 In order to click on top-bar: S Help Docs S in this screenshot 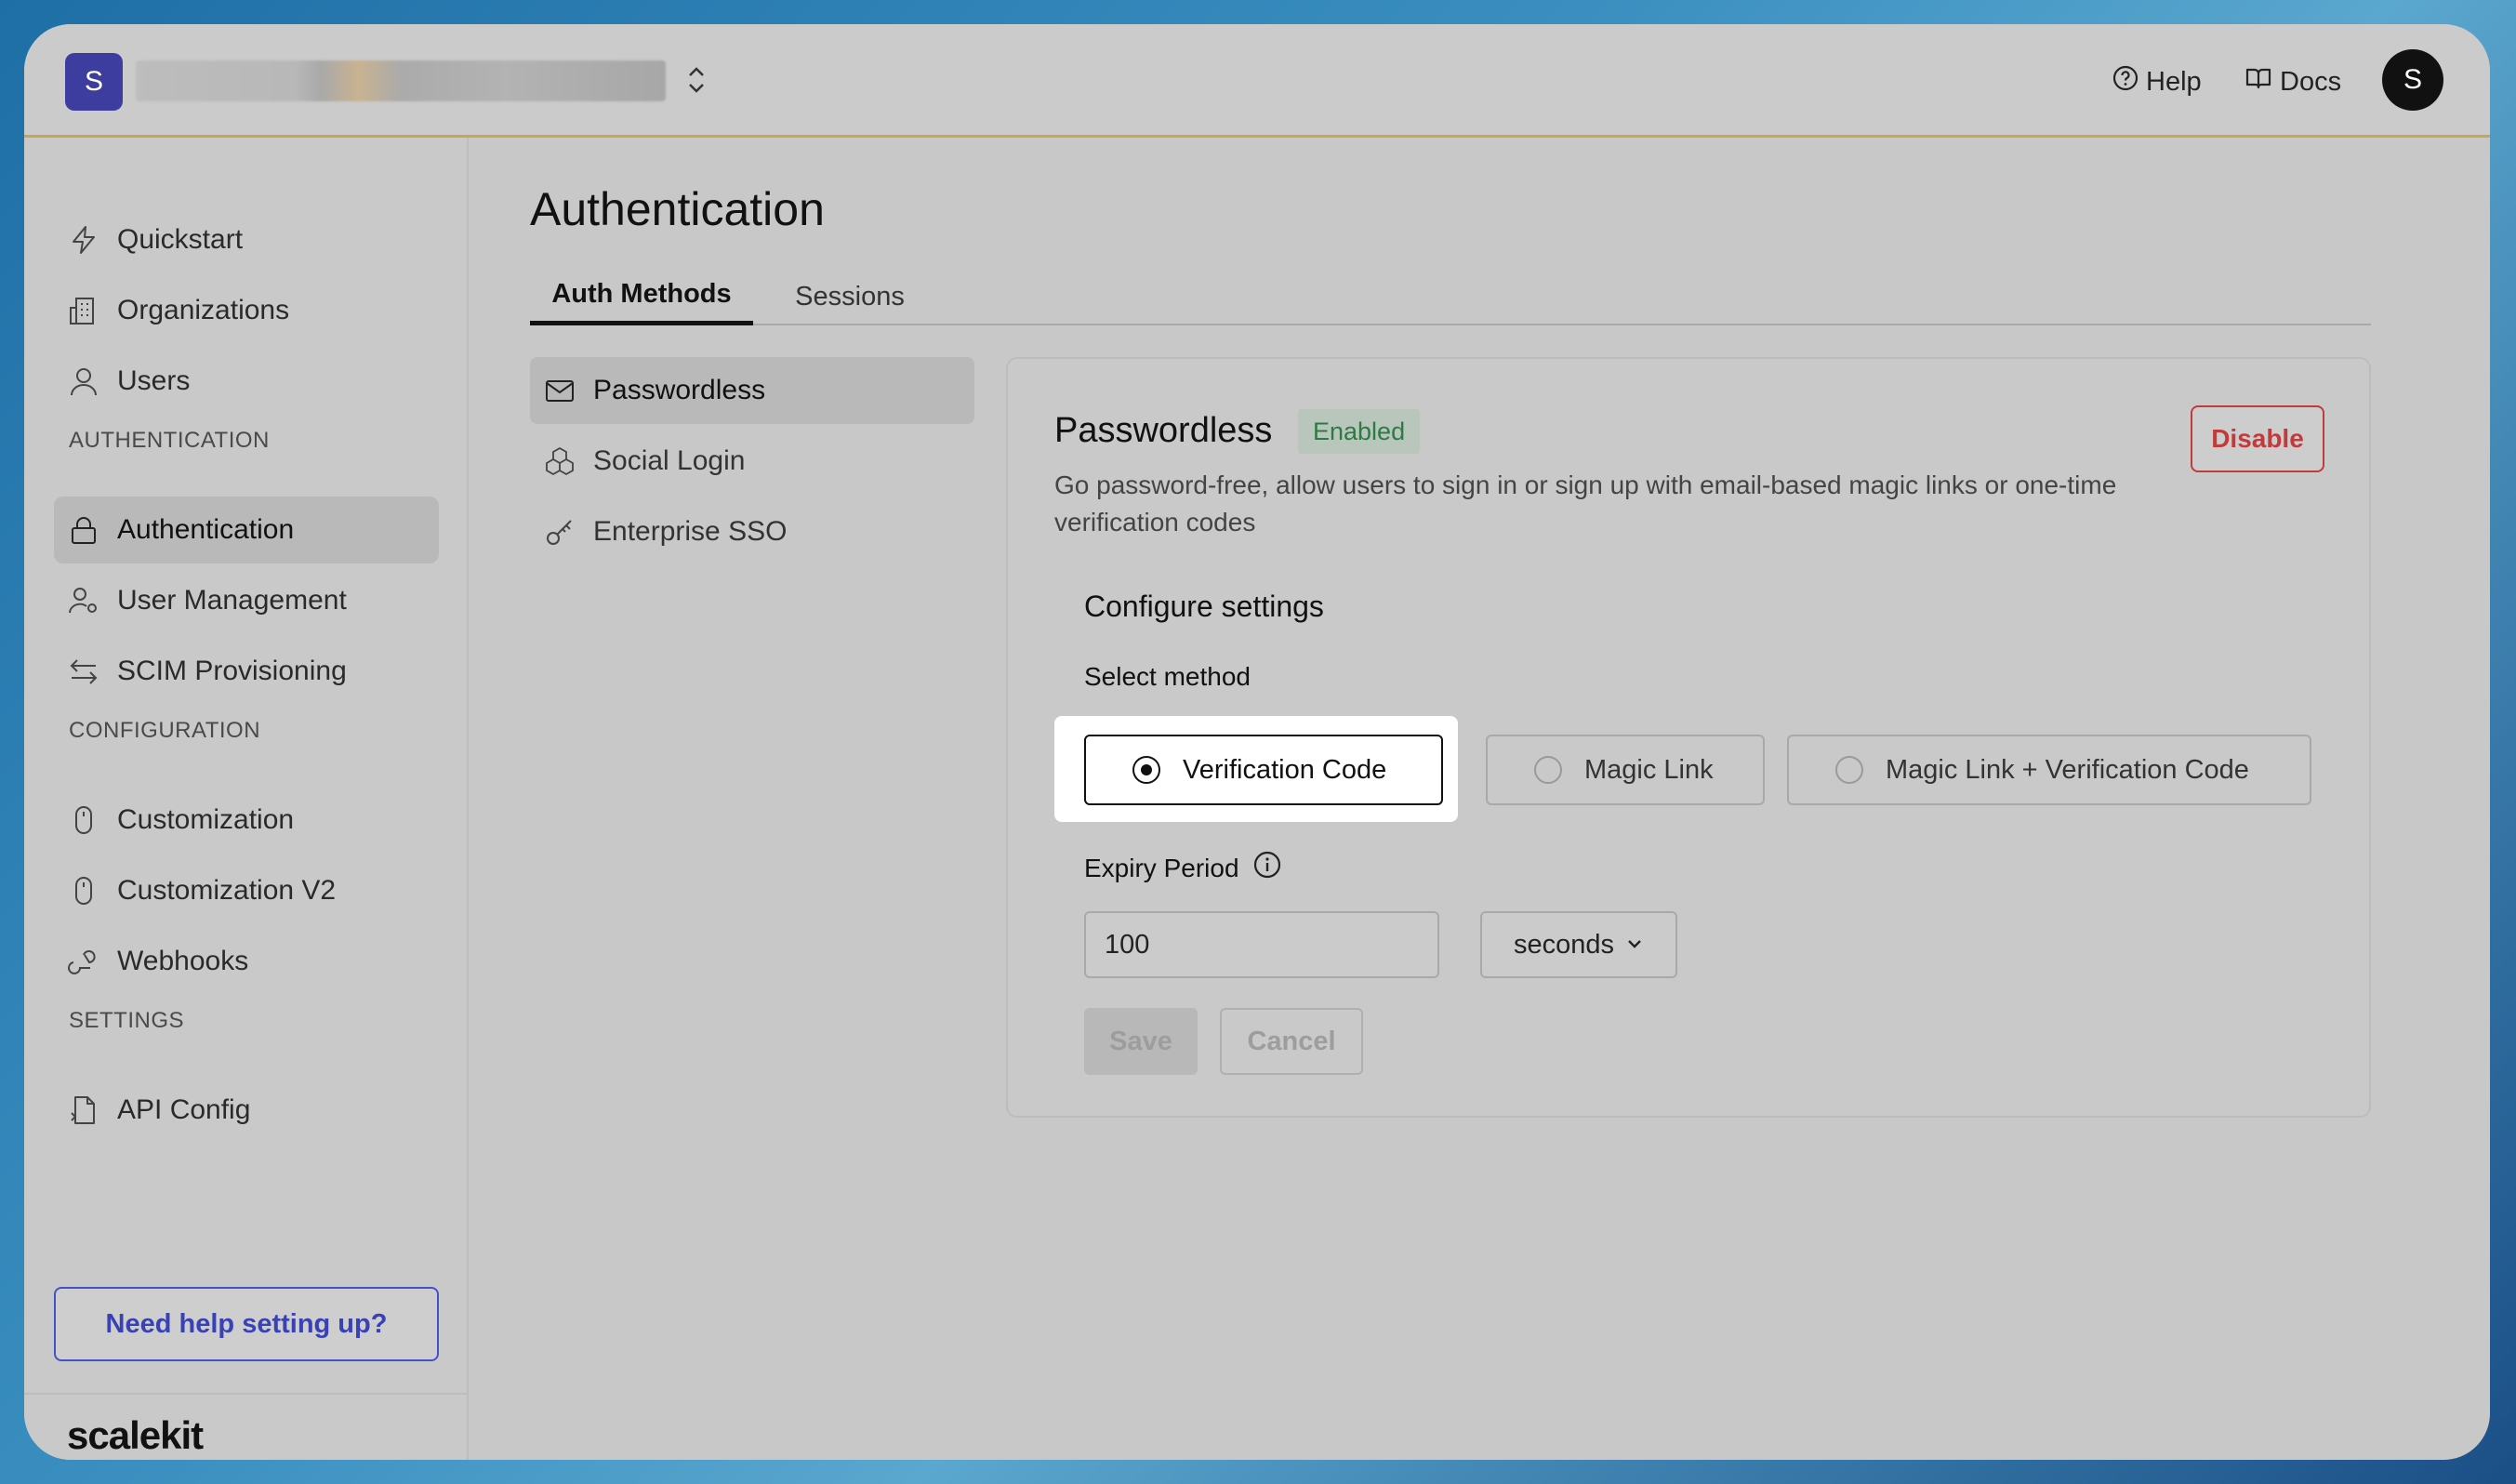, I will do `click(1257, 81)`.